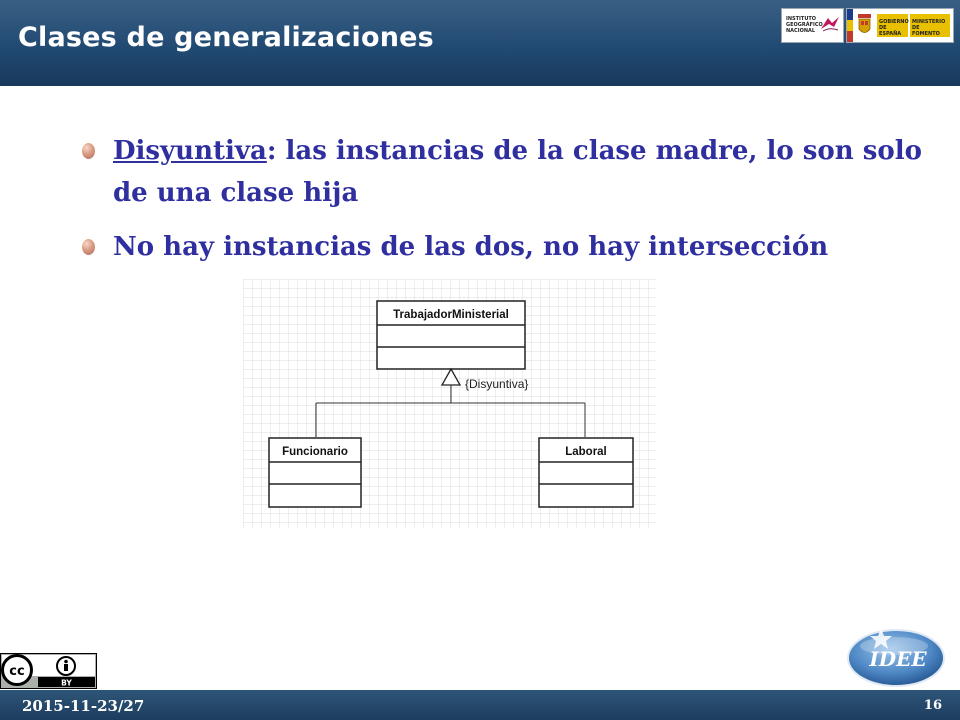 The image size is (960, 720). Describe the element at coordinates (586, 472) in the screenshot. I see `class-box-laboral: Laboral` at that location.